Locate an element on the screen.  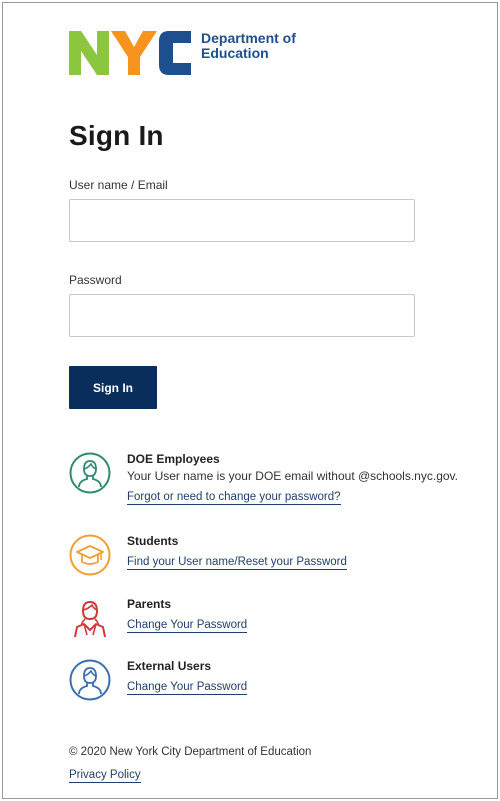
password-input is located at coordinates (242, 315).